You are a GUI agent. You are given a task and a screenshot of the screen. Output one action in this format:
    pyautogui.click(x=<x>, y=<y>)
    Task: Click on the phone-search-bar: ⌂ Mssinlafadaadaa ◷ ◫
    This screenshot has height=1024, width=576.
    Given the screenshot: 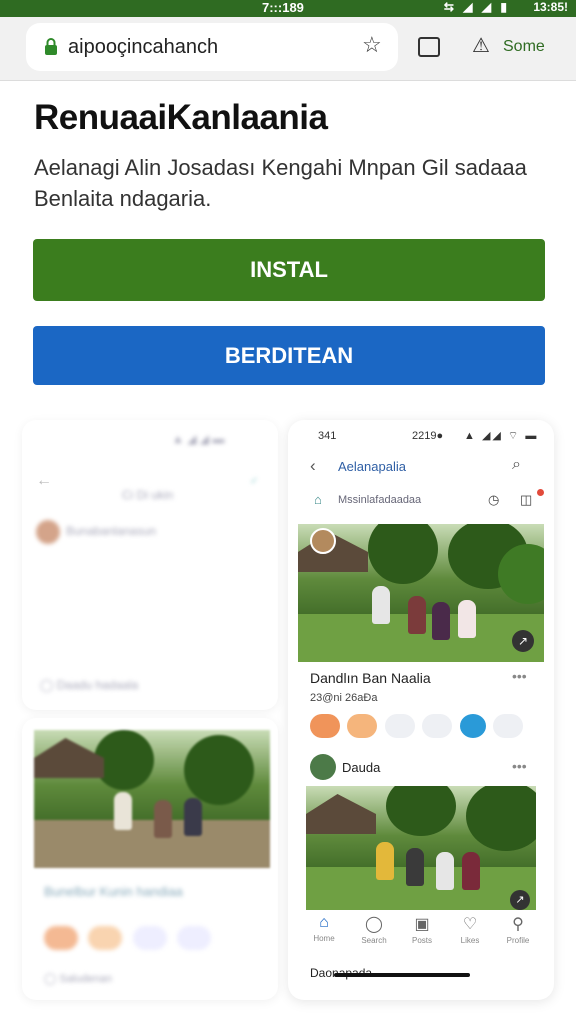 What is the action you would take?
    pyautogui.click(x=427, y=501)
    